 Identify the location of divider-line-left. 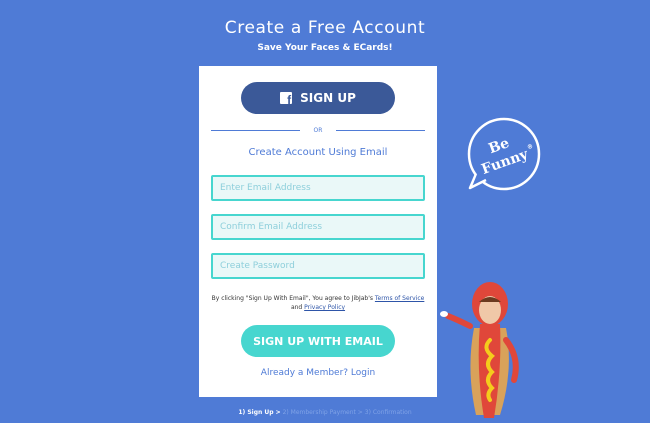
(255, 130).